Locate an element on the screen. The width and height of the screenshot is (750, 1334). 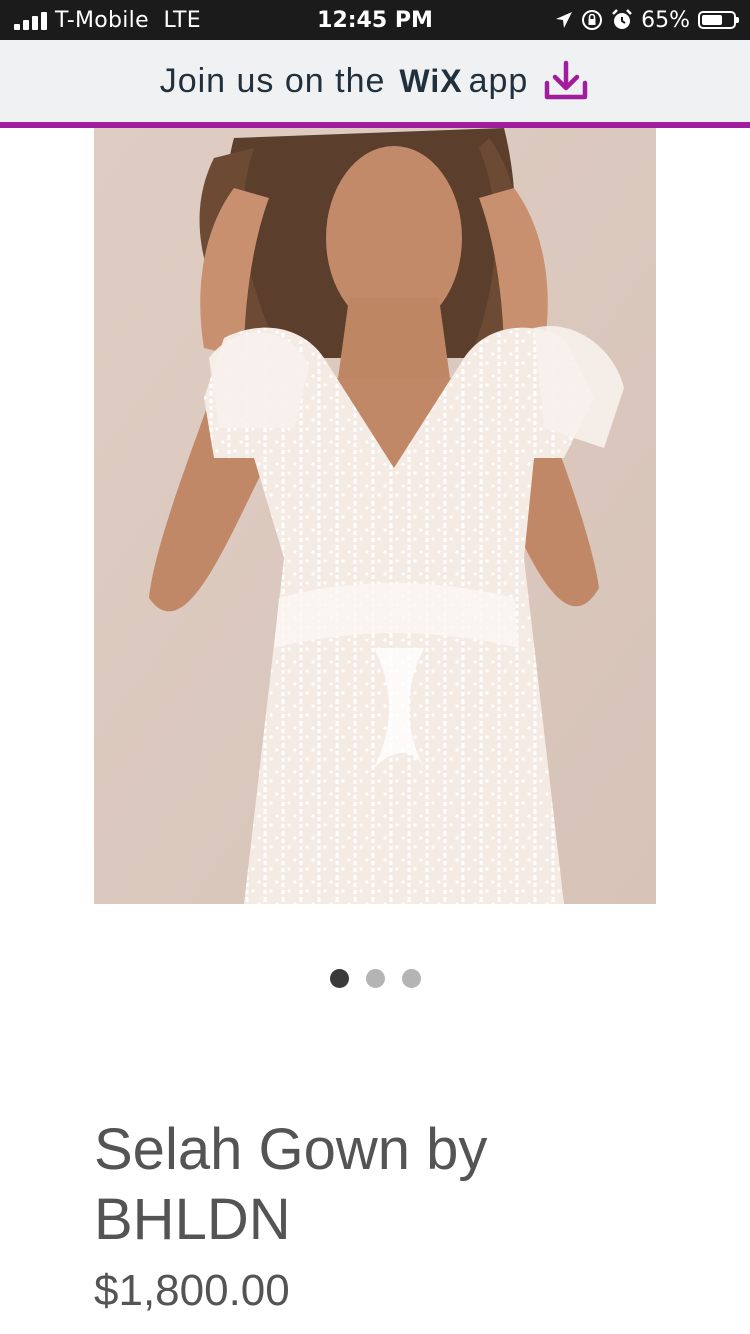
join-wix-app-banner: Join us on the WiX app is located at coordinates (375, 84).